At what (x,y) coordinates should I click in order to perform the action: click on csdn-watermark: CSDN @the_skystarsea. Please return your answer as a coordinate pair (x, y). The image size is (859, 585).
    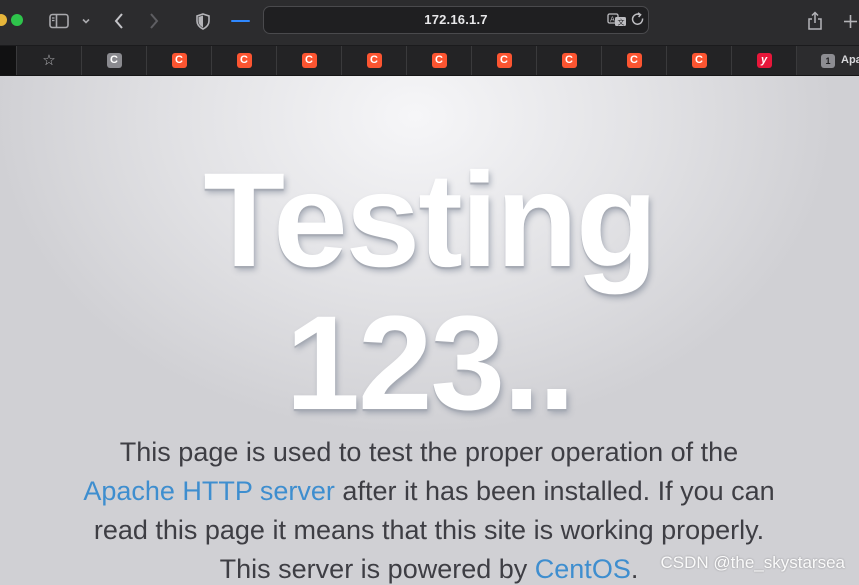
    Looking at the image, I should click on (753, 562).